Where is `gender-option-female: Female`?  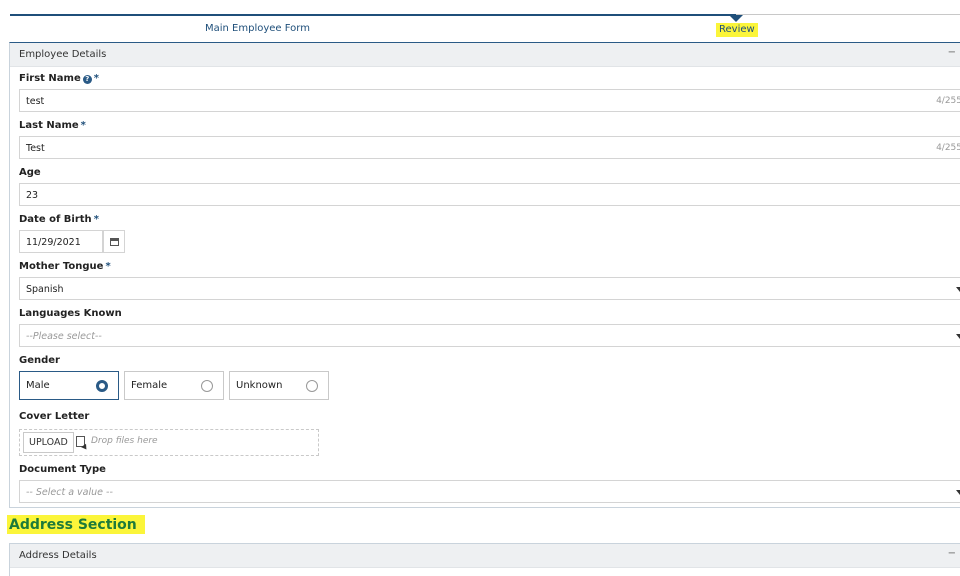
gender-option-female: Female is located at coordinates (174, 385).